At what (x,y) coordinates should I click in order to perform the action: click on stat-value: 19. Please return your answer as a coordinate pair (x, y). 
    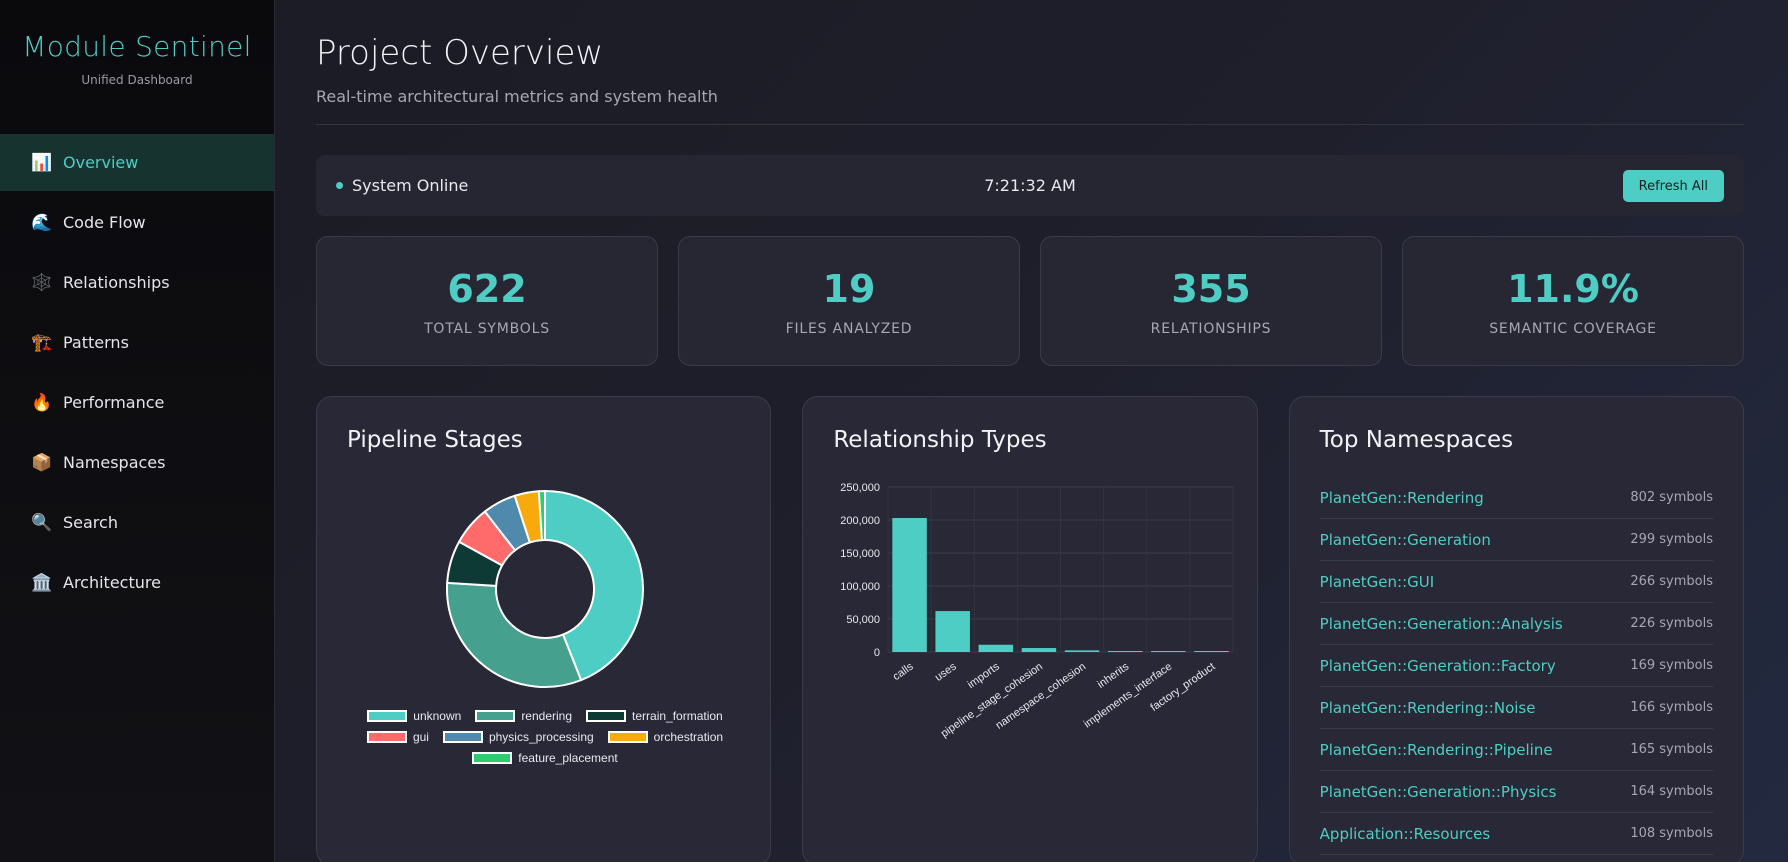
    Looking at the image, I should click on (849, 289).